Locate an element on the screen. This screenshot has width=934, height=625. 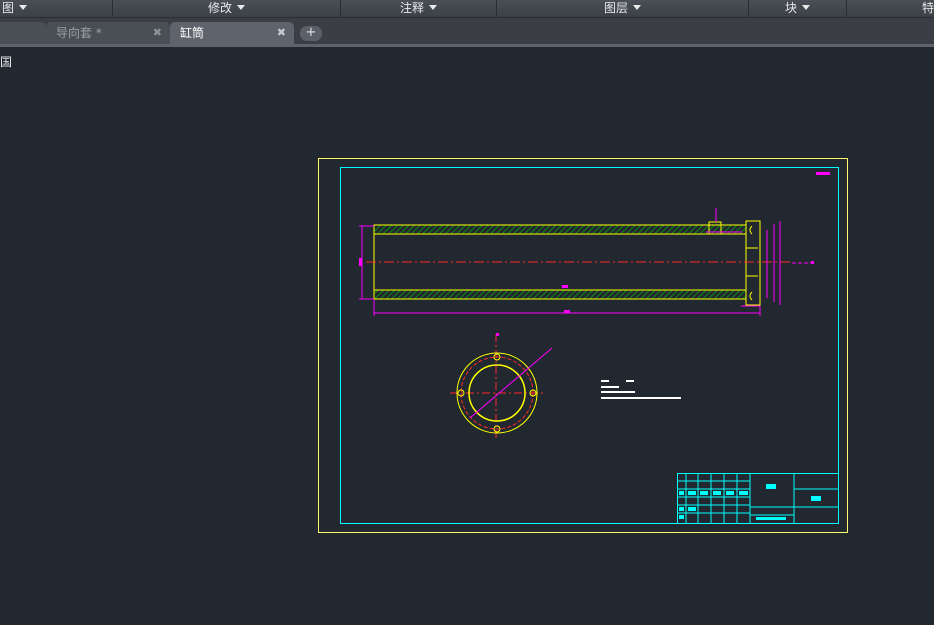
upper-wall-section is located at coordinates (560, 229).